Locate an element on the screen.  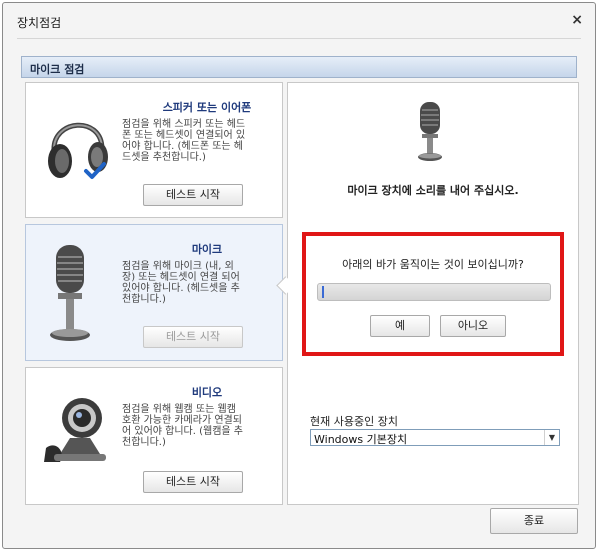
microphone-title: 마이크 is located at coordinates (207, 249).